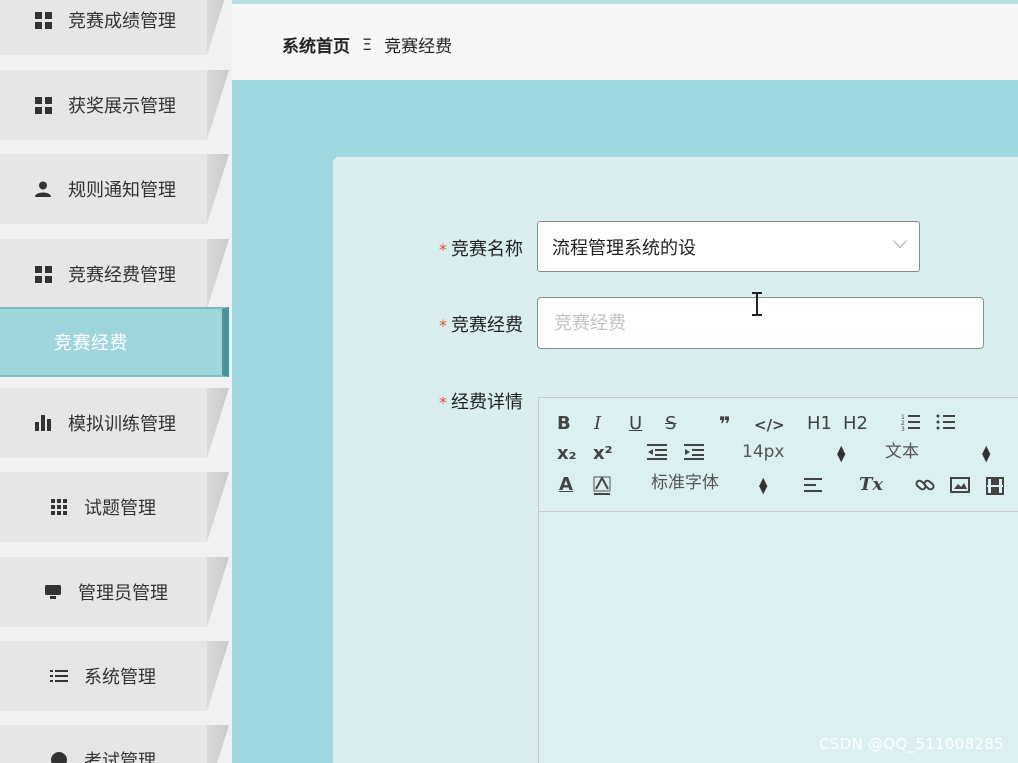 The width and height of the screenshot is (1018, 763). Describe the element at coordinates (59, 507) in the screenshot. I see `grid-nine-icon` at that location.